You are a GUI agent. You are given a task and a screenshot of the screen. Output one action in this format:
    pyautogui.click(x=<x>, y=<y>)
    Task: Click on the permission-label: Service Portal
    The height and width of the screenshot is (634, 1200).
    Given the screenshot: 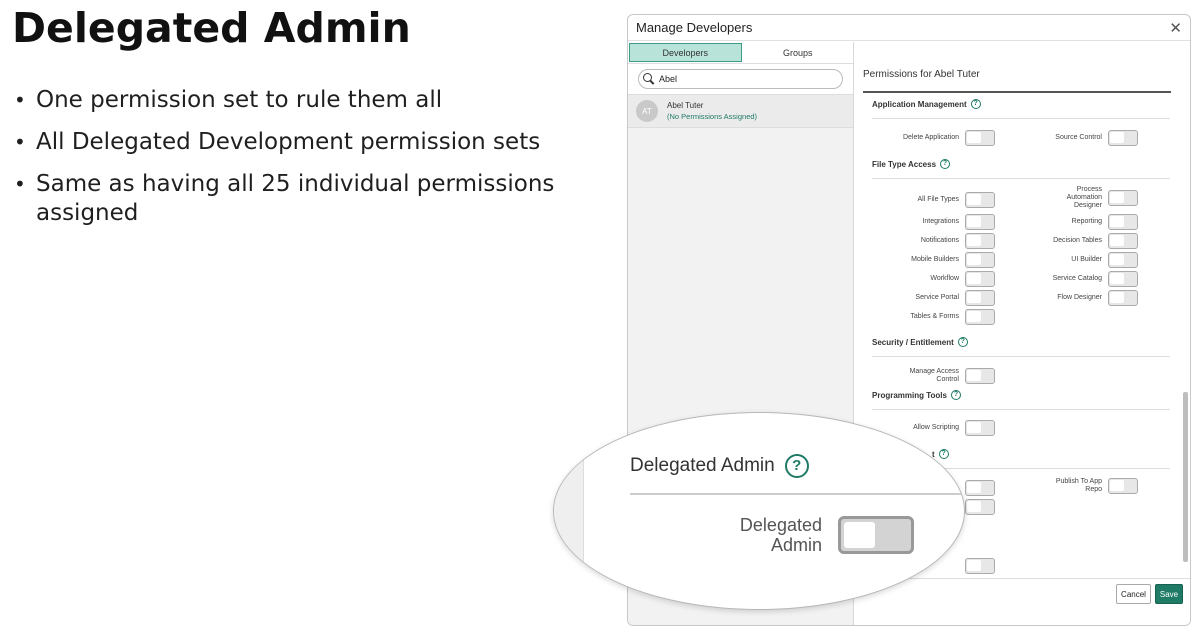 What is the action you would take?
    pyautogui.click(x=937, y=297)
    